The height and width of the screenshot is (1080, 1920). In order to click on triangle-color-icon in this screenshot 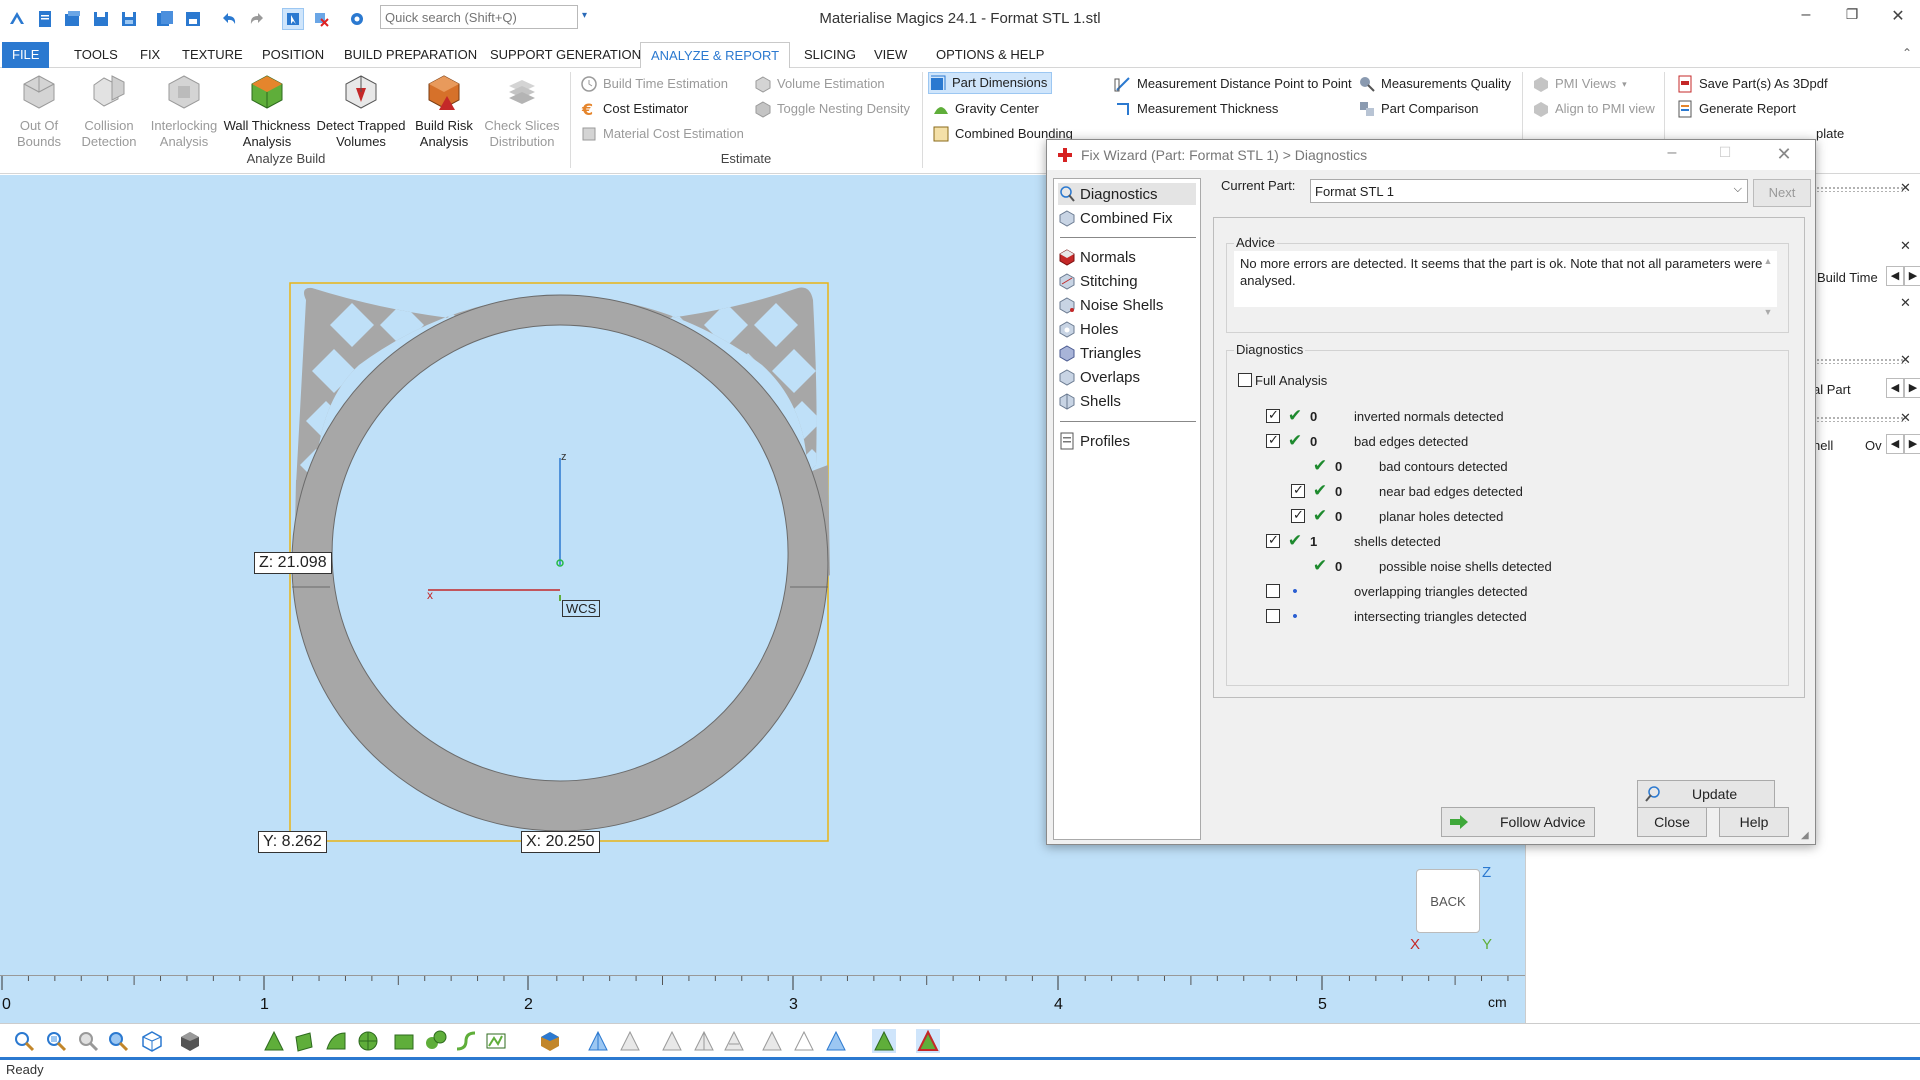, I will do `click(928, 1041)`.